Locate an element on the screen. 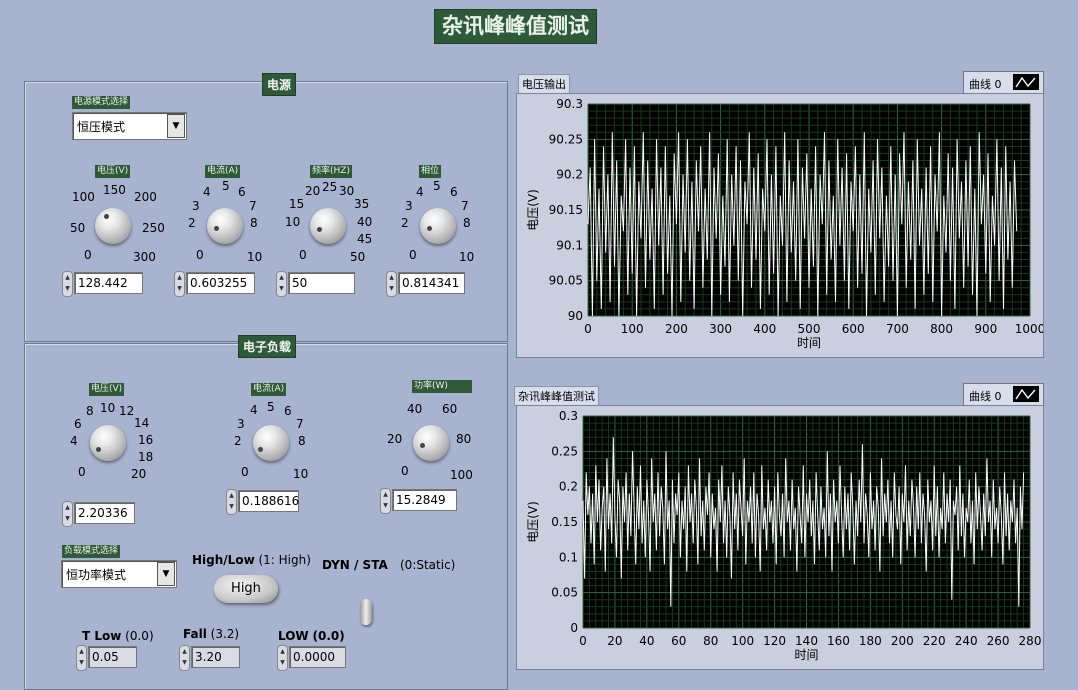 This screenshot has height=690, width=1078. power-current-knob is located at coordinates (225, 226).